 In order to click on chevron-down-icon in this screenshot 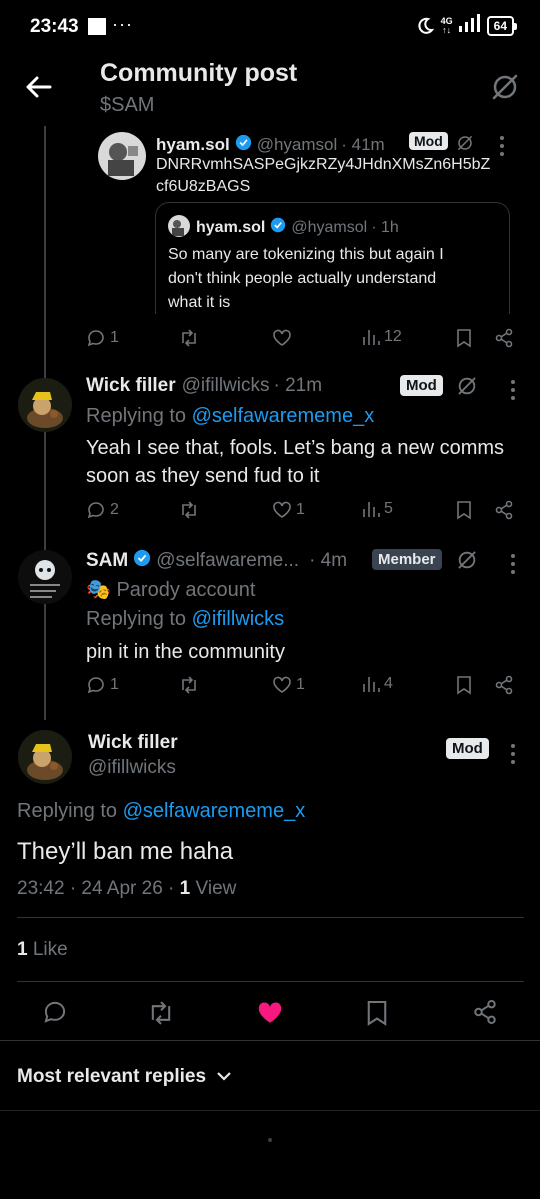, I will do `click(224, 1077)`.